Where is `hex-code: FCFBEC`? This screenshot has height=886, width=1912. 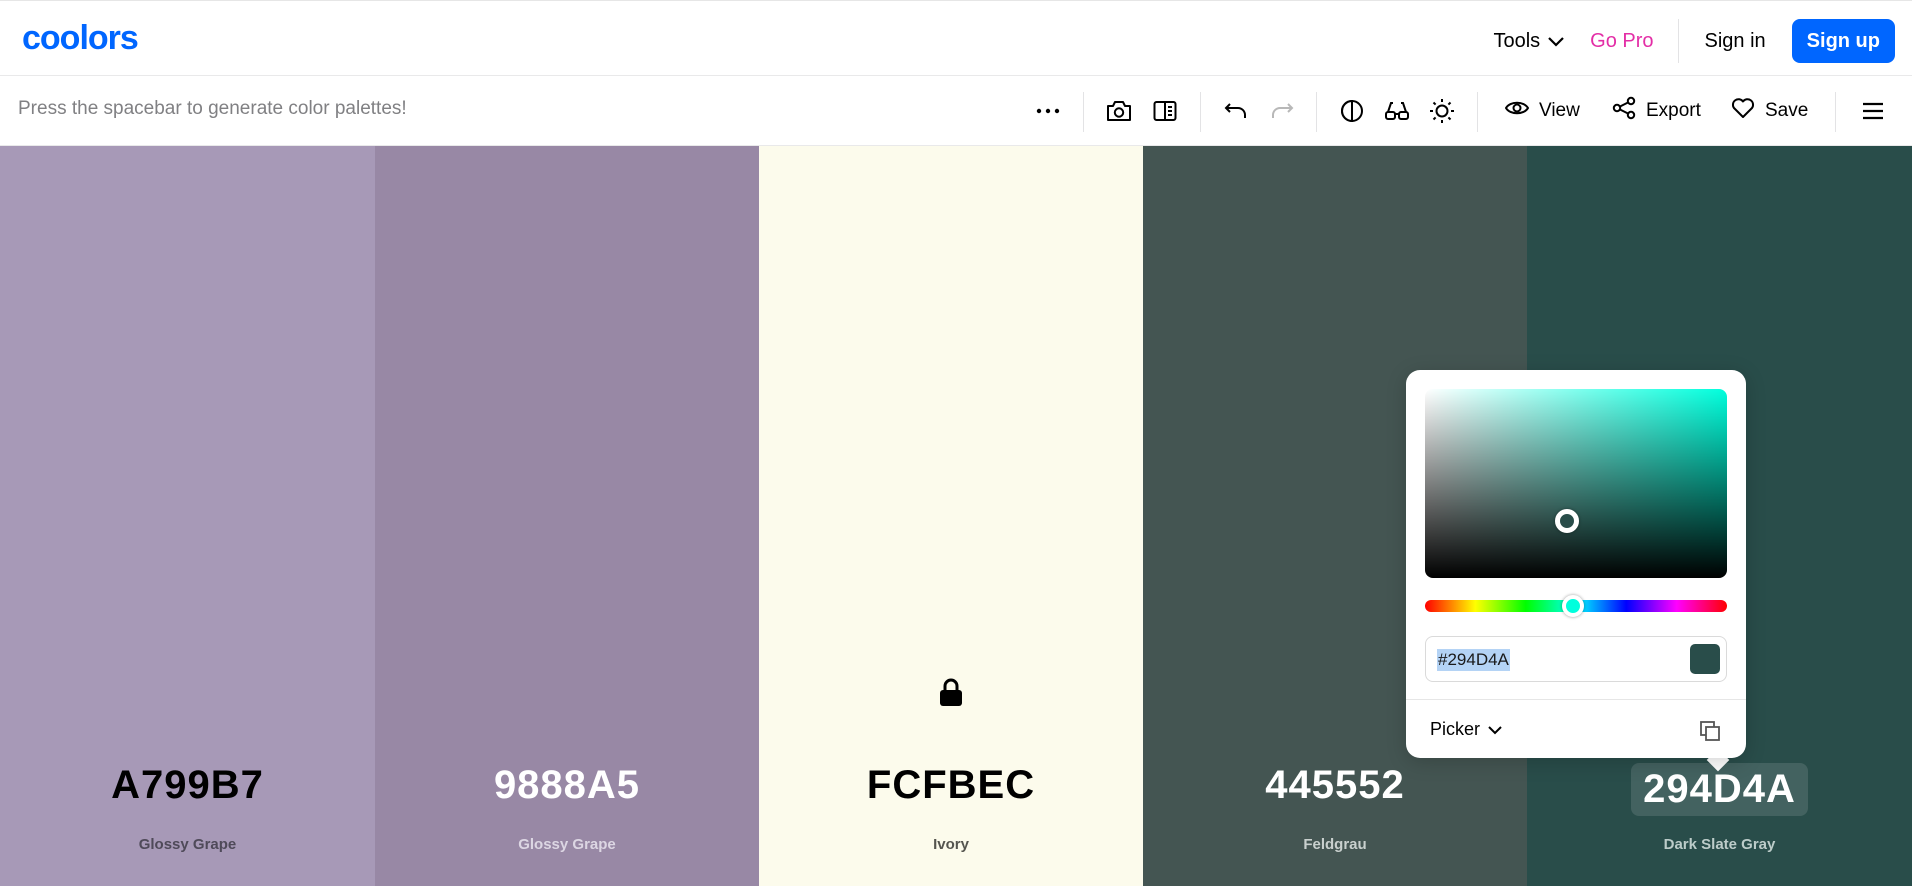 hex-code: FCFBEC is located at coordinates (951, 785).